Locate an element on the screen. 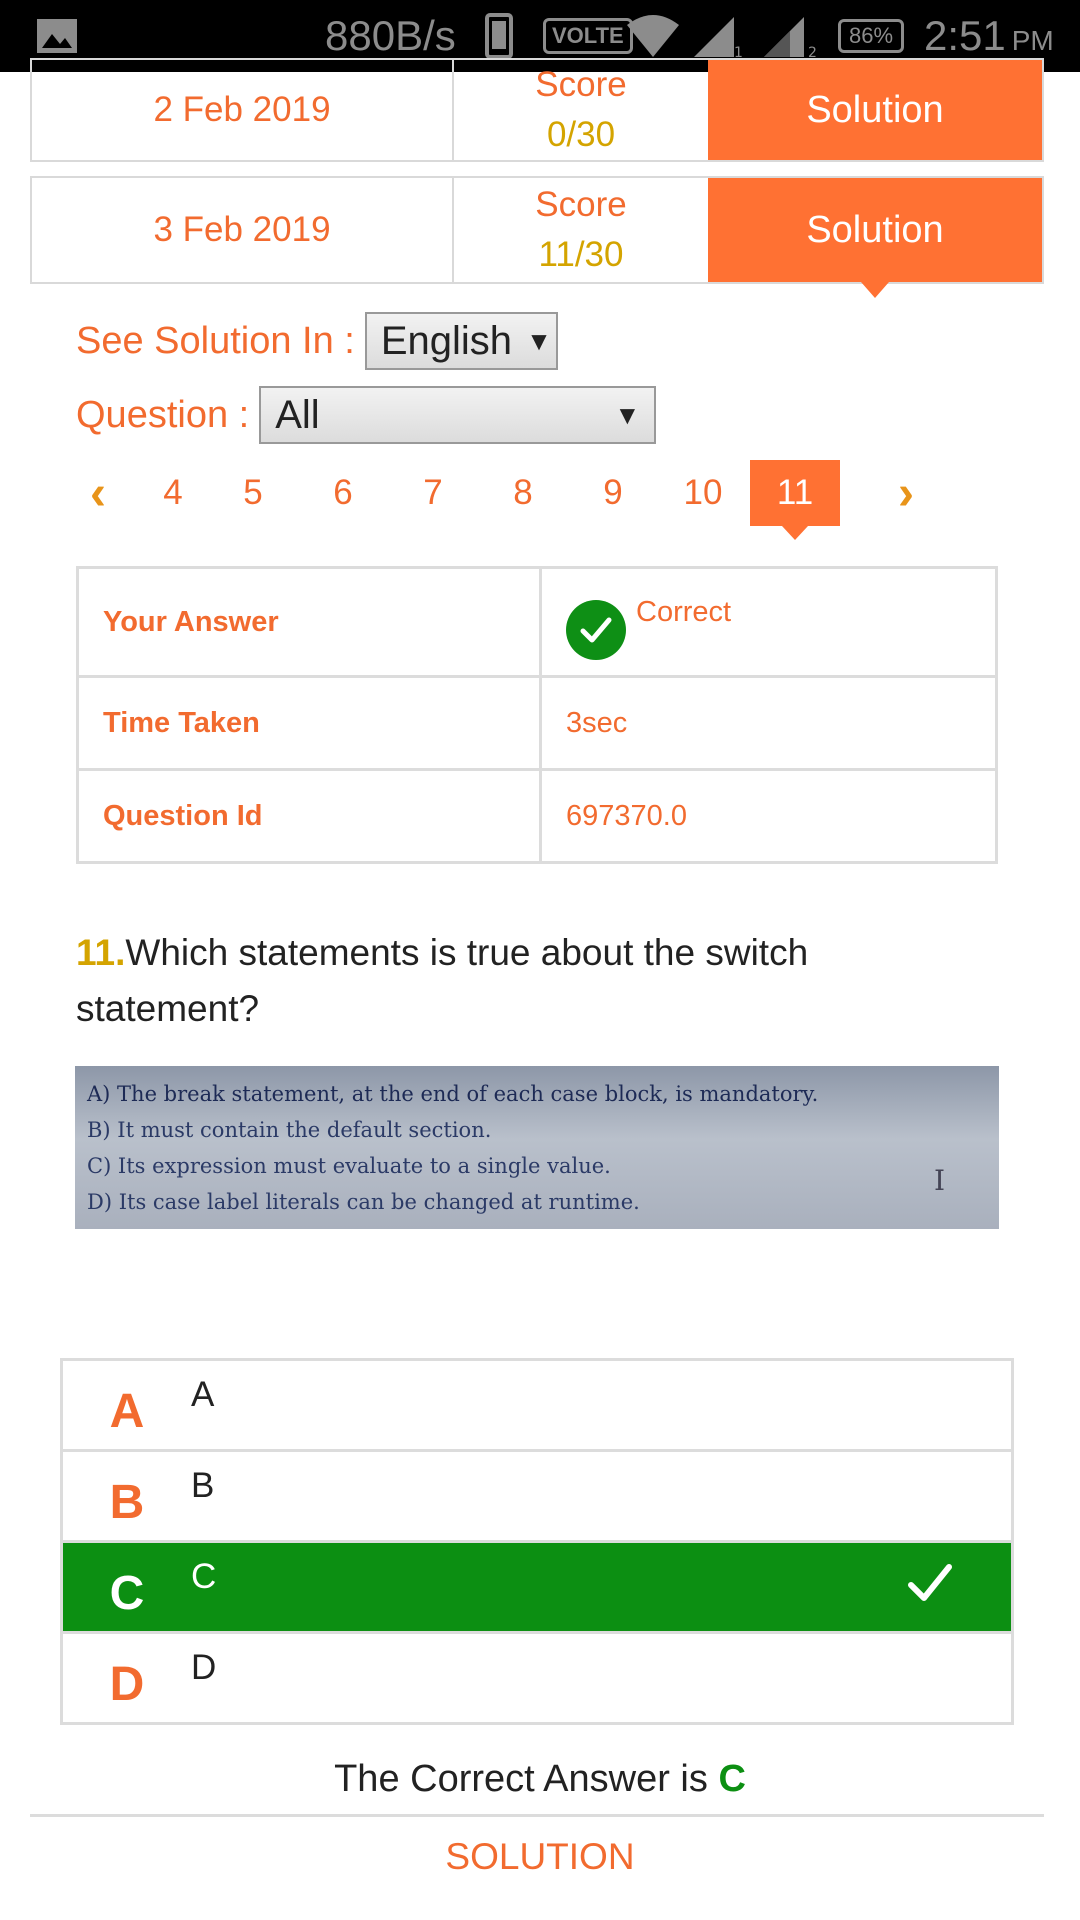 The width and height of the screenshot is (1080, 1920). correct-answer-prefix: The Correct Answer is is located at coordinates (521, 1779).